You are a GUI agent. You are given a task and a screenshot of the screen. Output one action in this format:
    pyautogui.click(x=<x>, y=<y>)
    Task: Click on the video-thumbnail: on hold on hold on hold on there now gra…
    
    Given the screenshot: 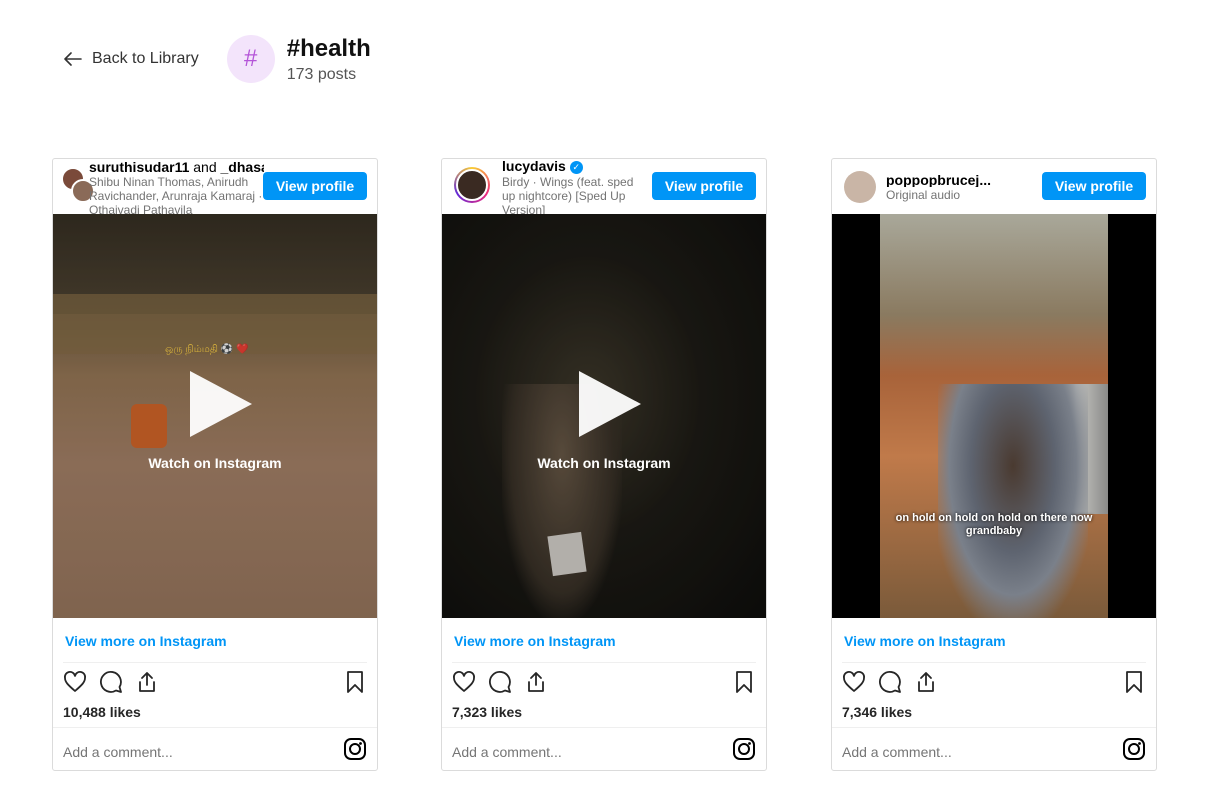 What is the action you would take?
    pyautogui.click(x=994, y=416)
    